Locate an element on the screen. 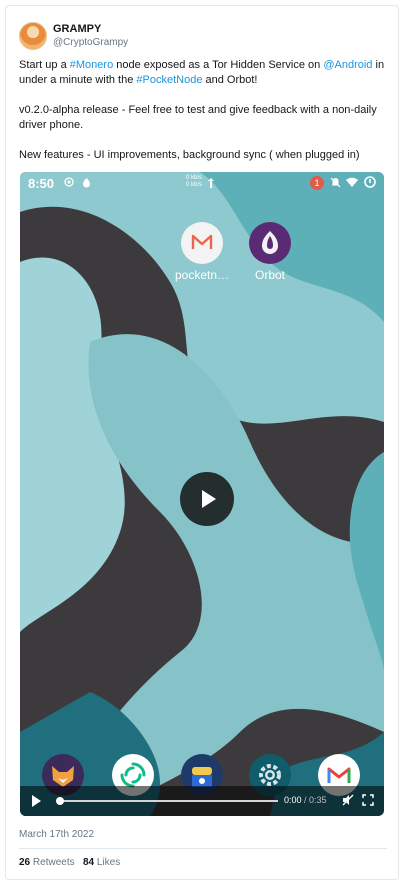 This screenshot has height=887, width=404. tweet-stats: 26 Retweets 84 Likes is located at coordinates (69, 862).